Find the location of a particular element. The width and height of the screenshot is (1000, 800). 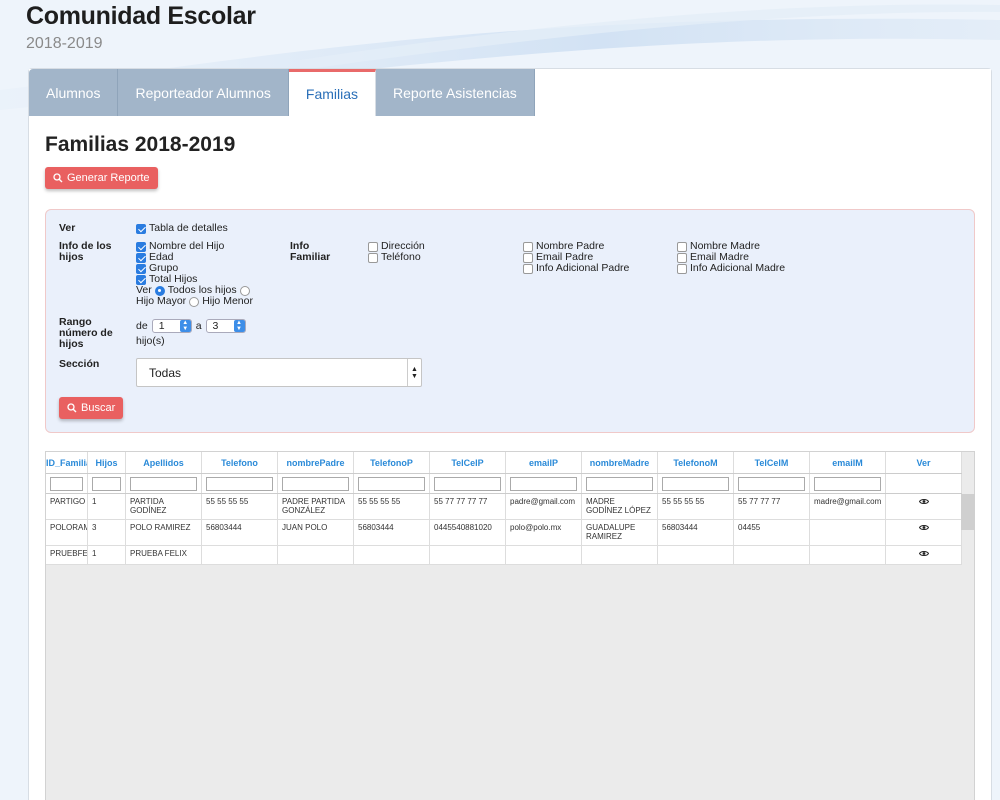

nombre-madre-checkbox is located at coordinates (682, 246).